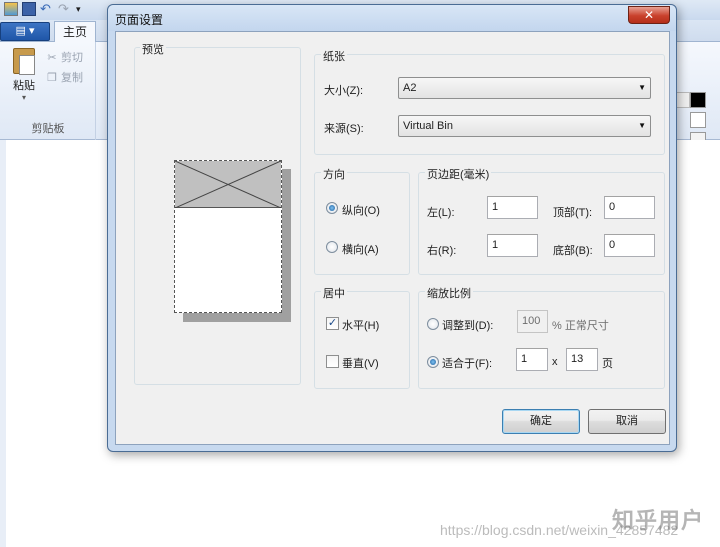 This screenshot has height=547, width=720. I want to click on fit-pages-wide-input: 1, so click(532, 359).